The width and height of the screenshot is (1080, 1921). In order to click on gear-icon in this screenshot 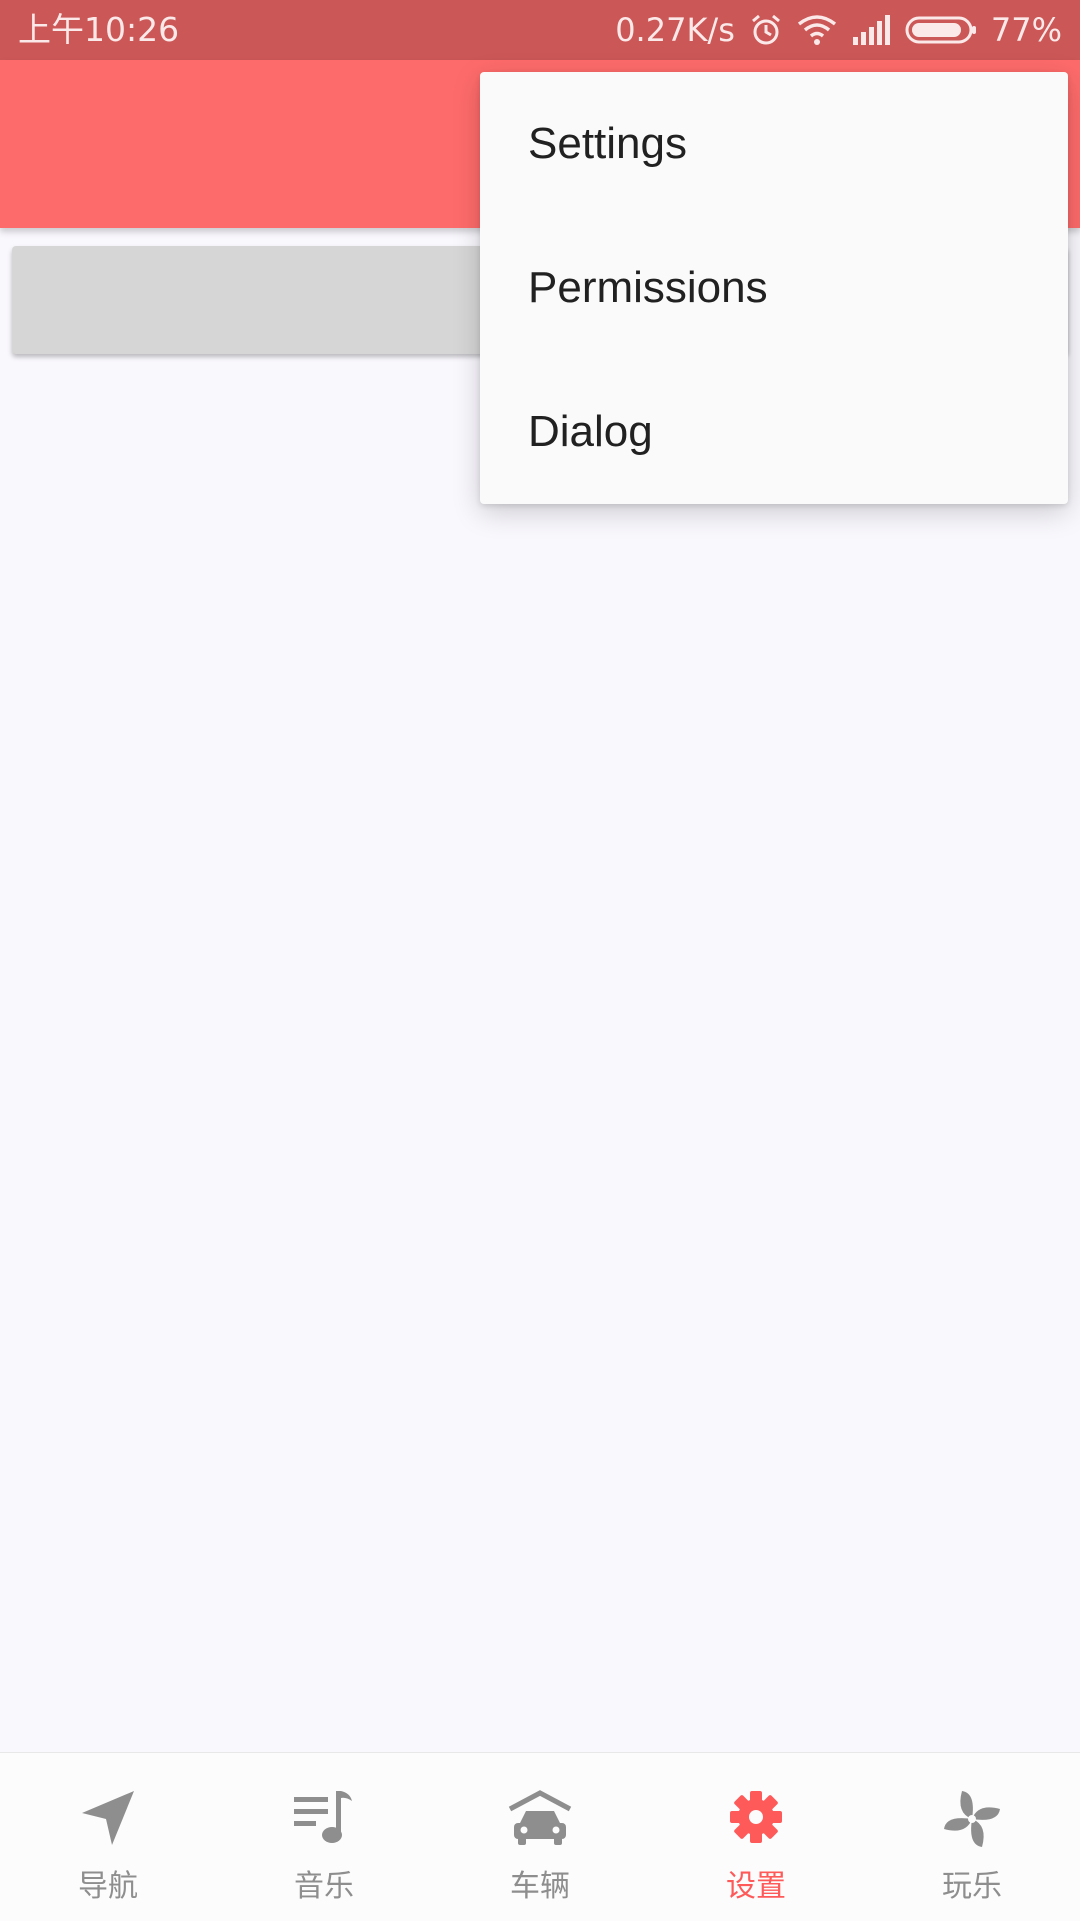, I will do `click(756, 1819)`.